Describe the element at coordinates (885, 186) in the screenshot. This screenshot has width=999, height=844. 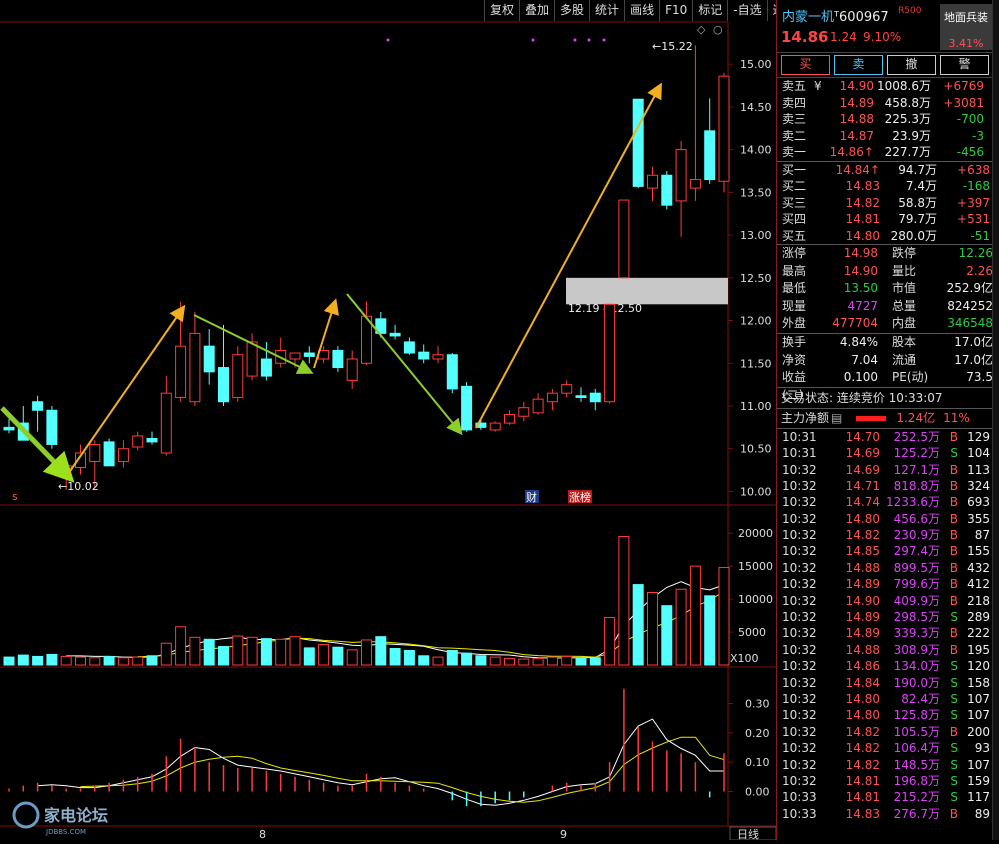
I see `bid-row: 买二 14.83 7.4万 -168` at that location.